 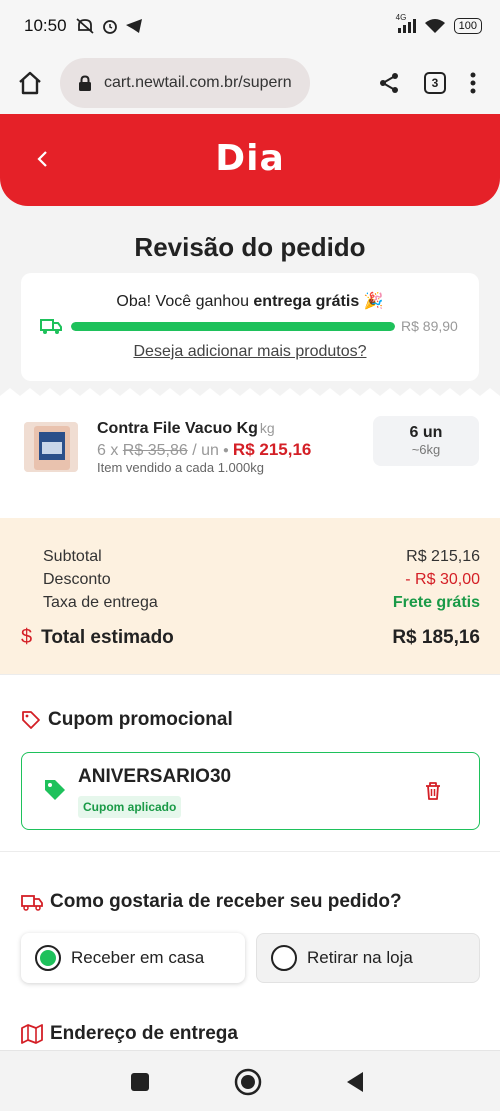 I want to click on network-type-label: 4G, so click(x=401, y=17).